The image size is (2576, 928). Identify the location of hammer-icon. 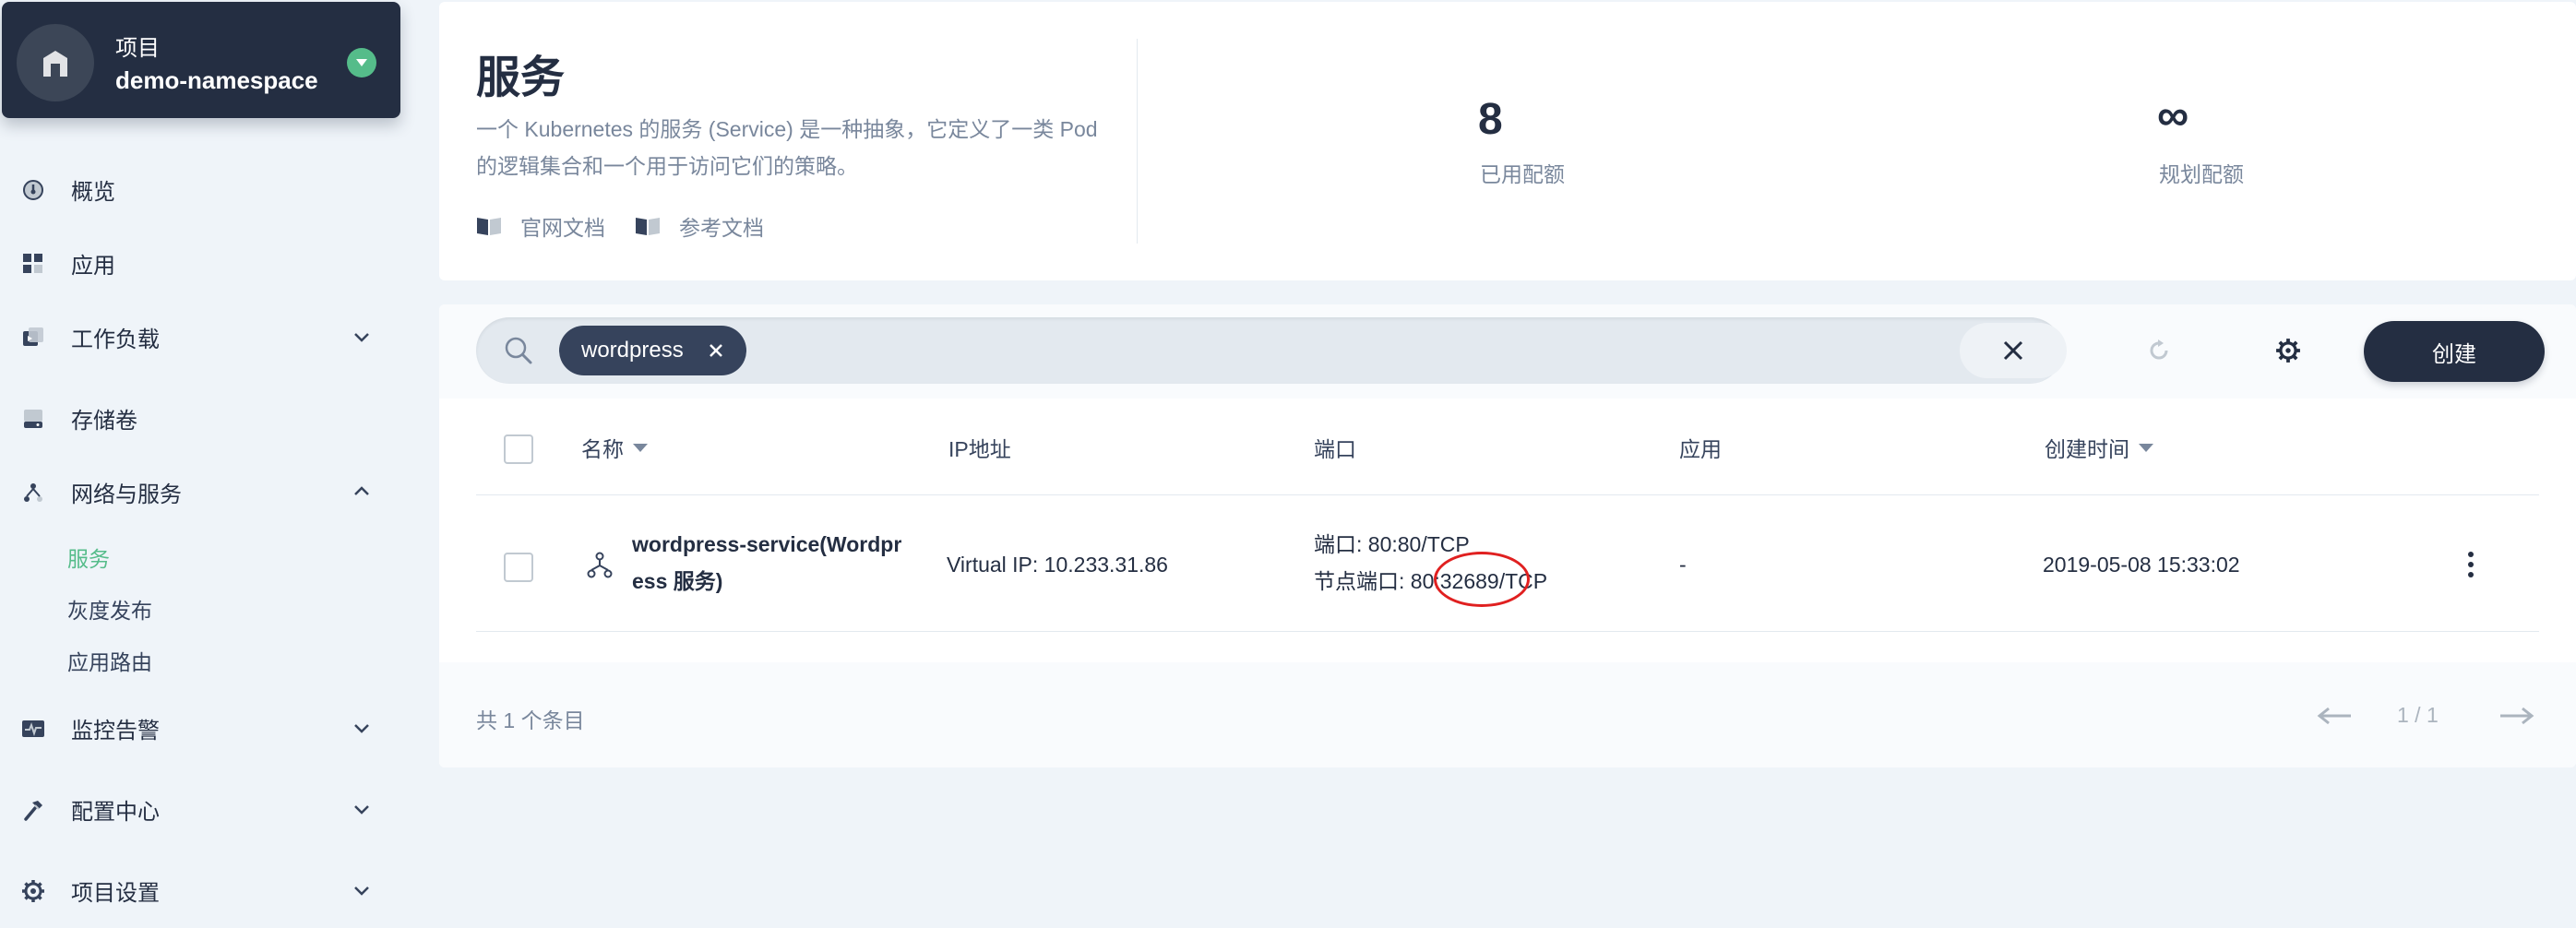
(33, 810).